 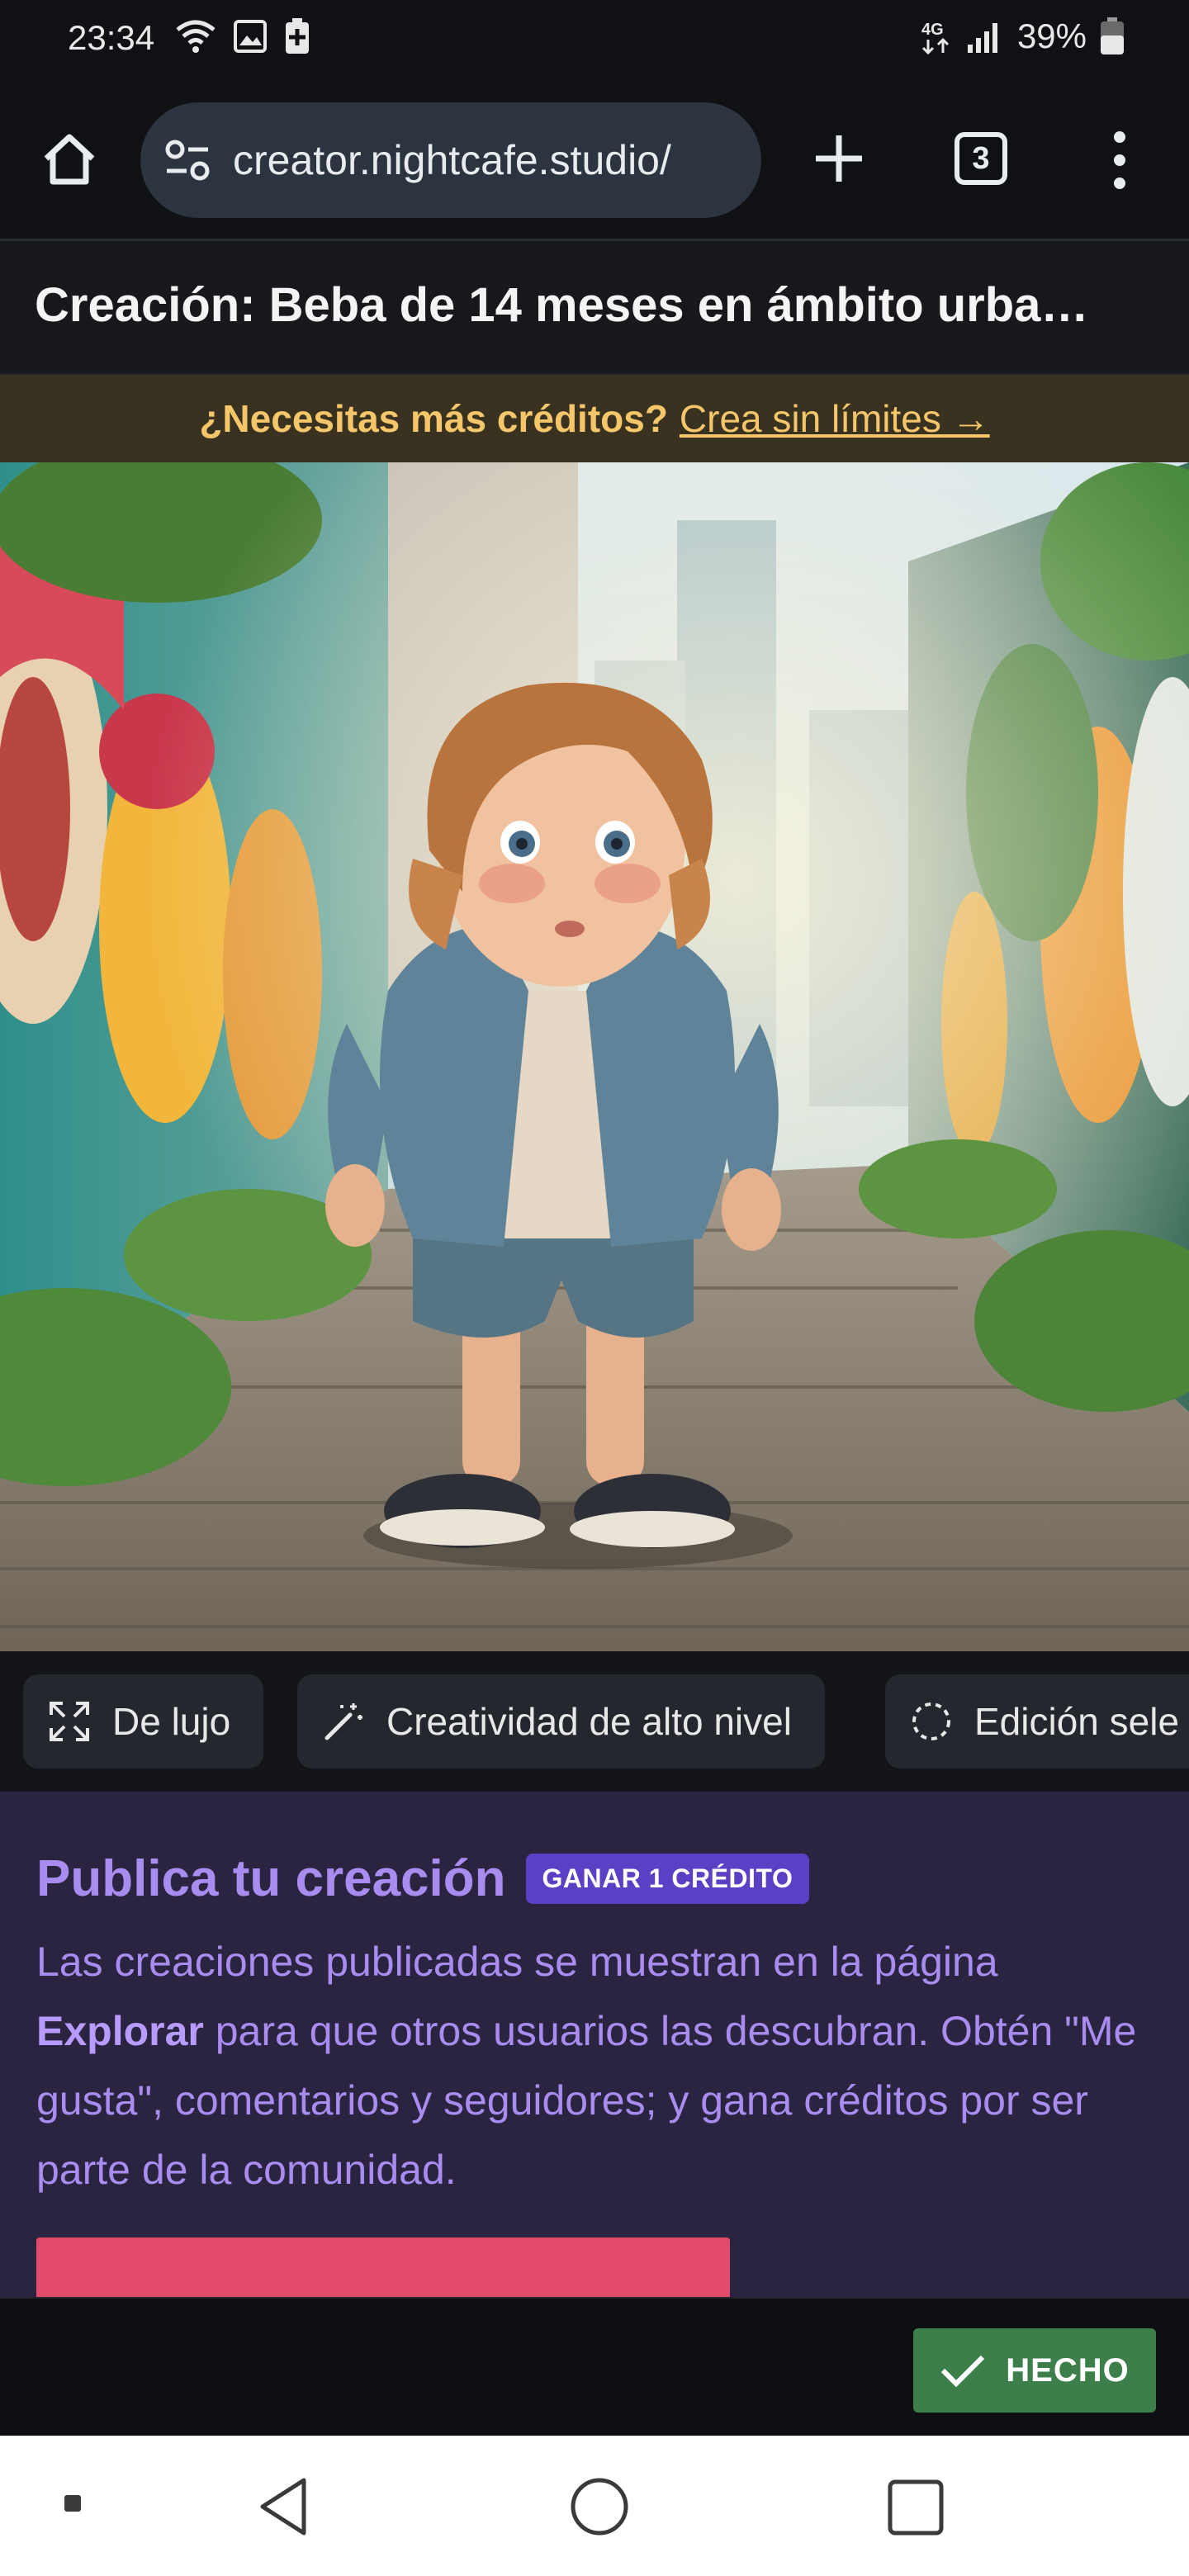 What do you see at coordinates (69, 1721) in the screenshot?
I see `expand-icon` at bounding box center [69, 1721].